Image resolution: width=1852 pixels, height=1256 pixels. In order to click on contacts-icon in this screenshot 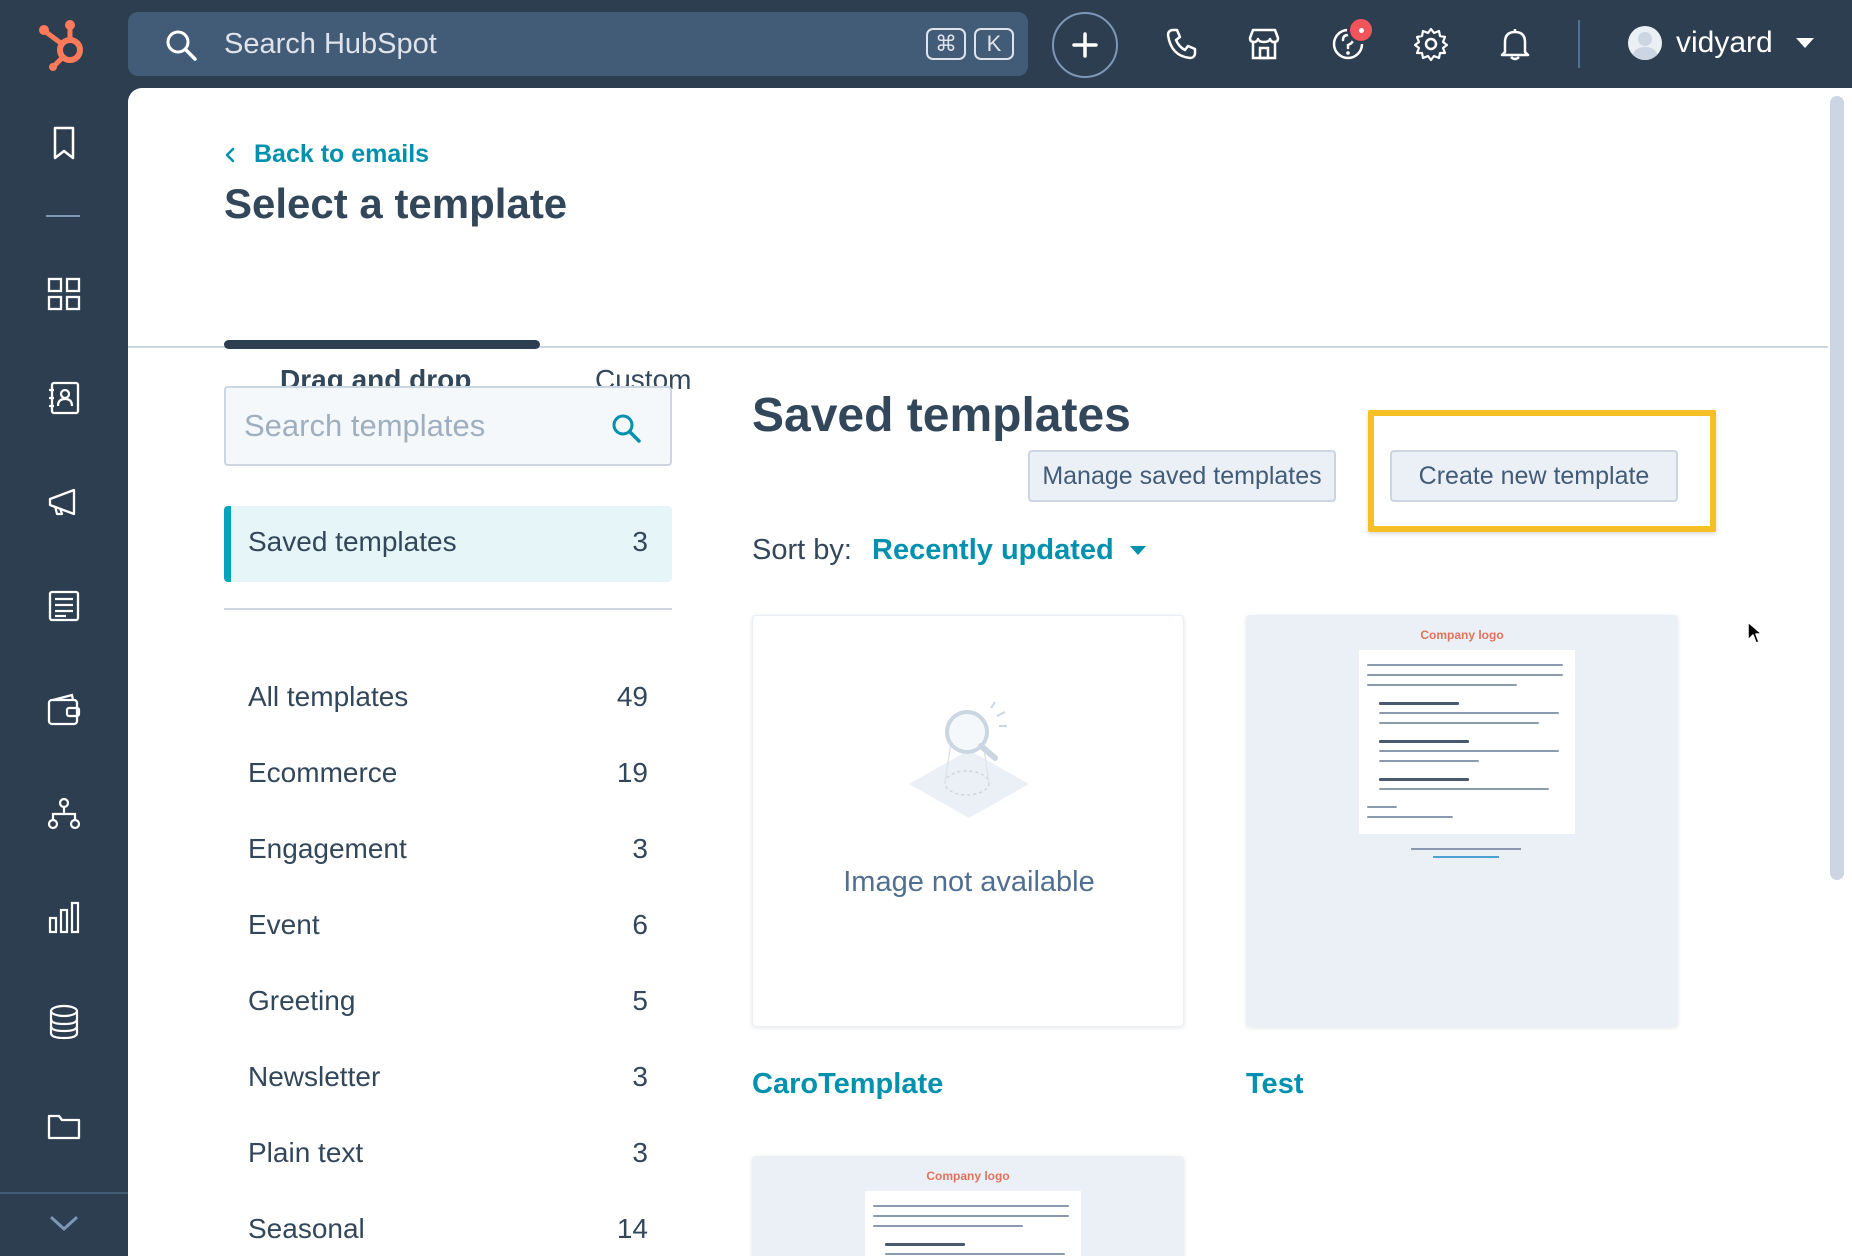, I will do `click(64, 398)`.